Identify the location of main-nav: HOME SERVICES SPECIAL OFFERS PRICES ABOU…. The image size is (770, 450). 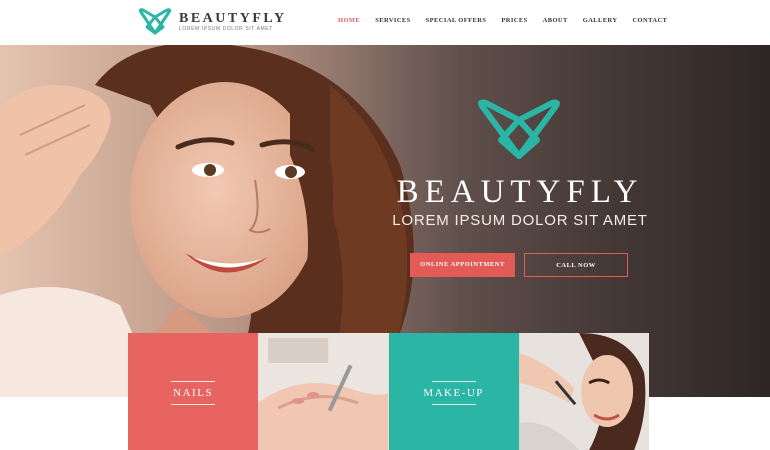
(510, 20).